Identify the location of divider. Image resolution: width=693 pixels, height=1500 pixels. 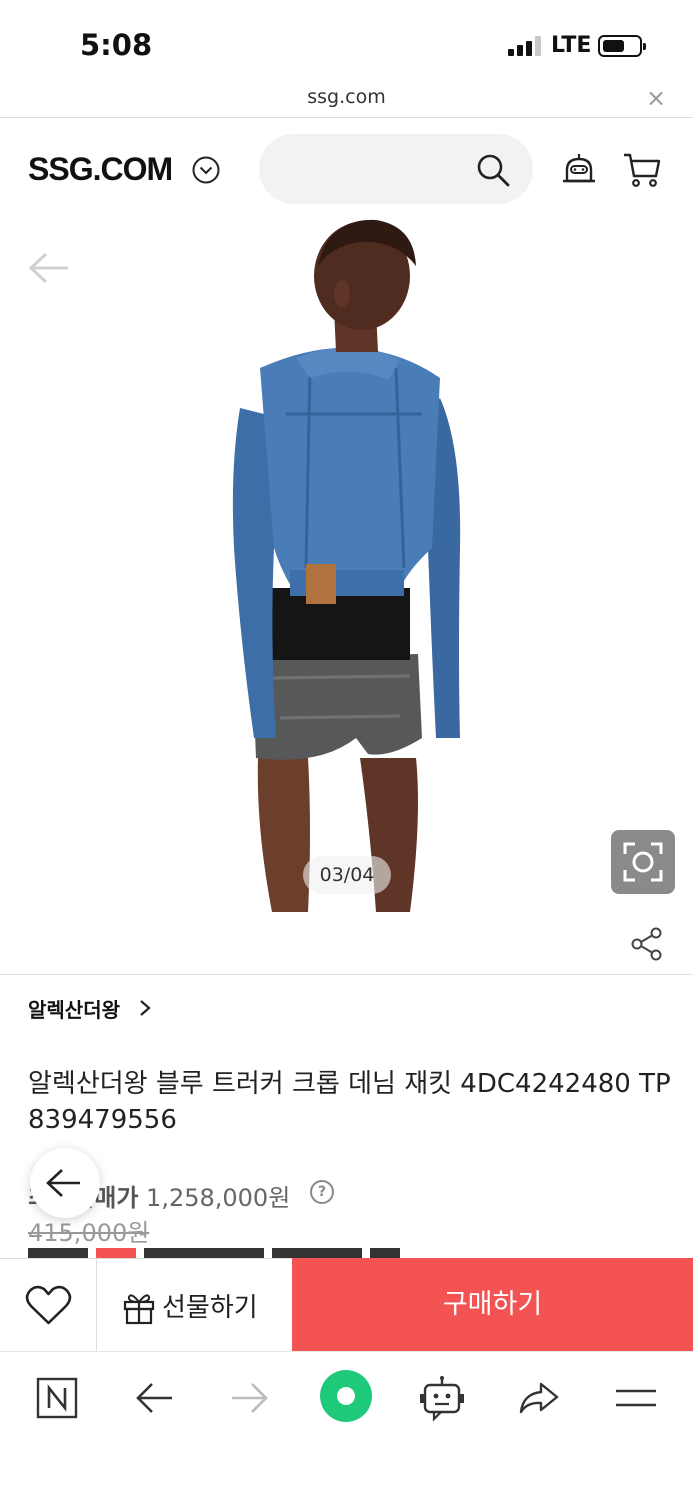
(346, 974).